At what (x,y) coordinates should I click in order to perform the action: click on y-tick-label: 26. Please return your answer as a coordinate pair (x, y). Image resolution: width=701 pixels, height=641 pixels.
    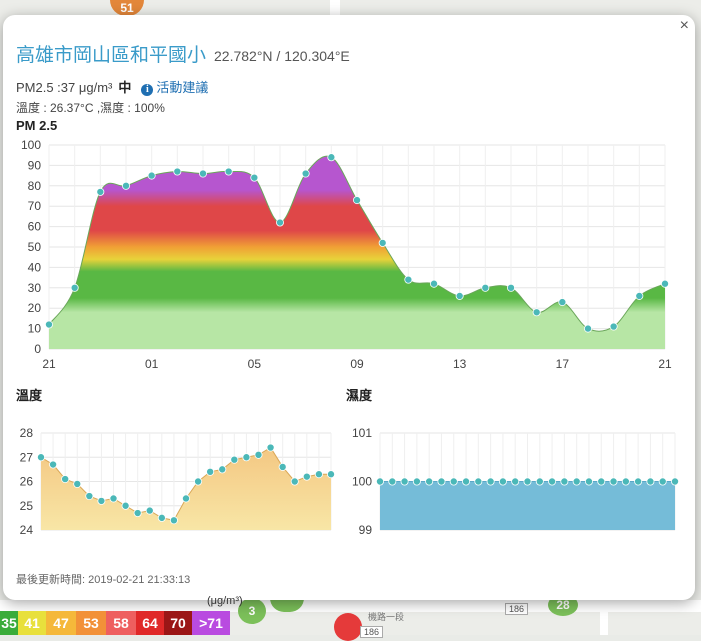
    Looking at the image, I should click on (27, 482).